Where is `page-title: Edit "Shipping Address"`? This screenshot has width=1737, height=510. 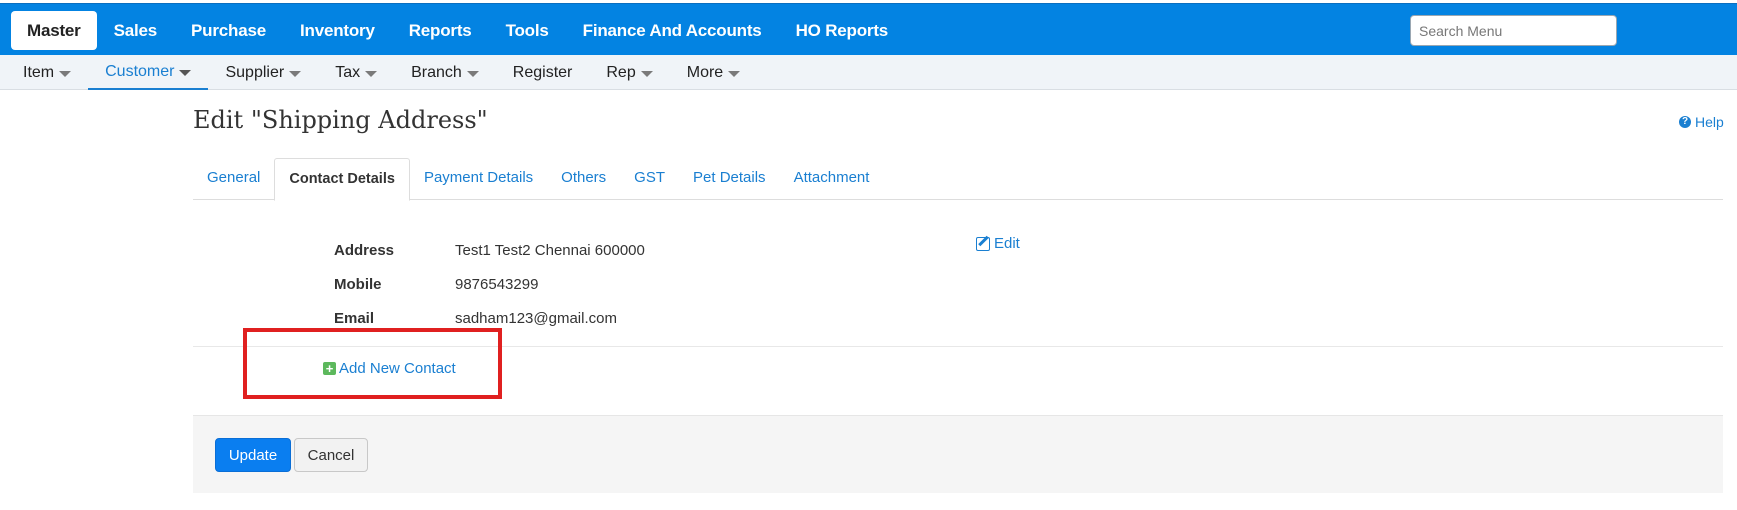
page-title: Edit "Shipping Address" is located at coordinates (340, 120).